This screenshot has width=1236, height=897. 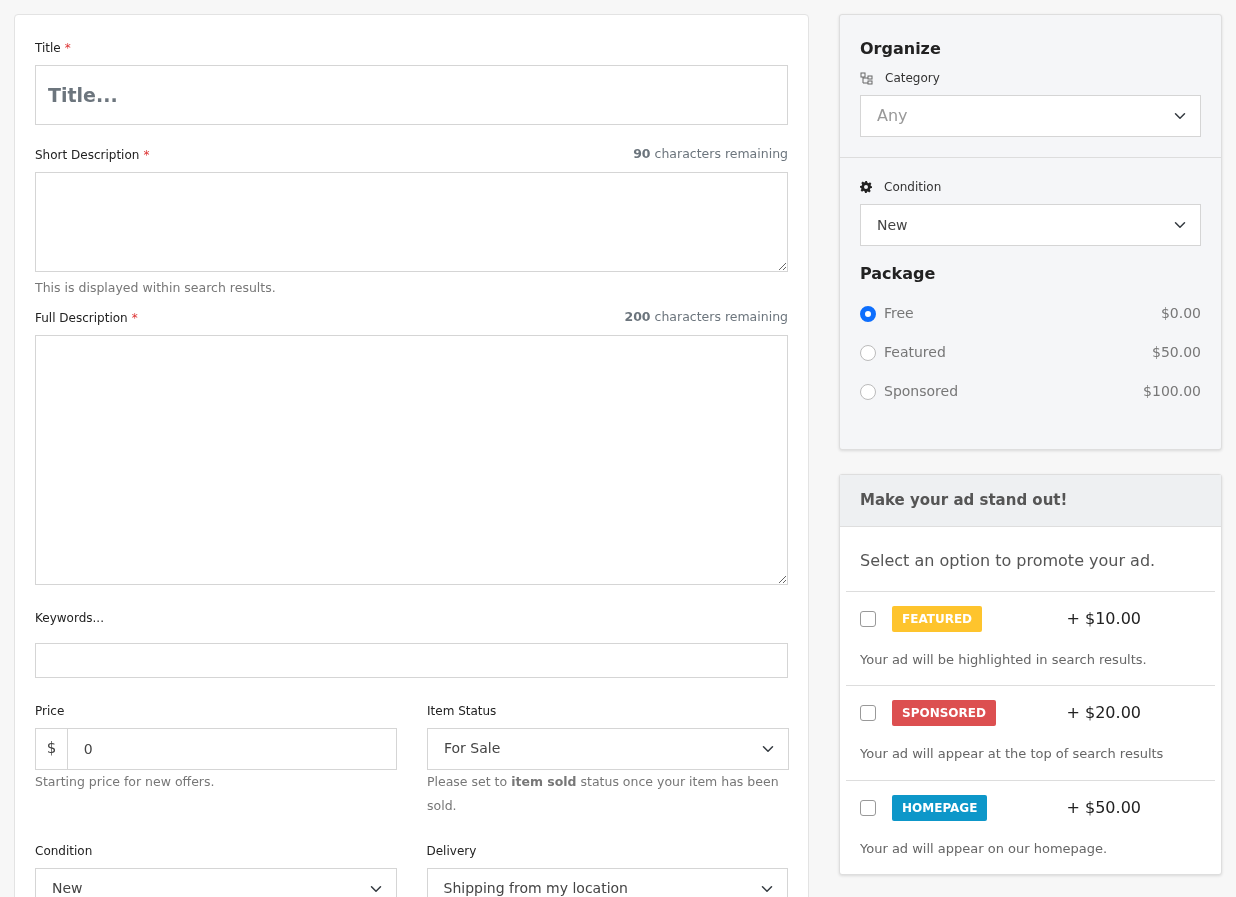 What do you see at coordinates (922, 391) in the screenshot?
I see `package-label: Sponsored` at bounding box center [922, 391].